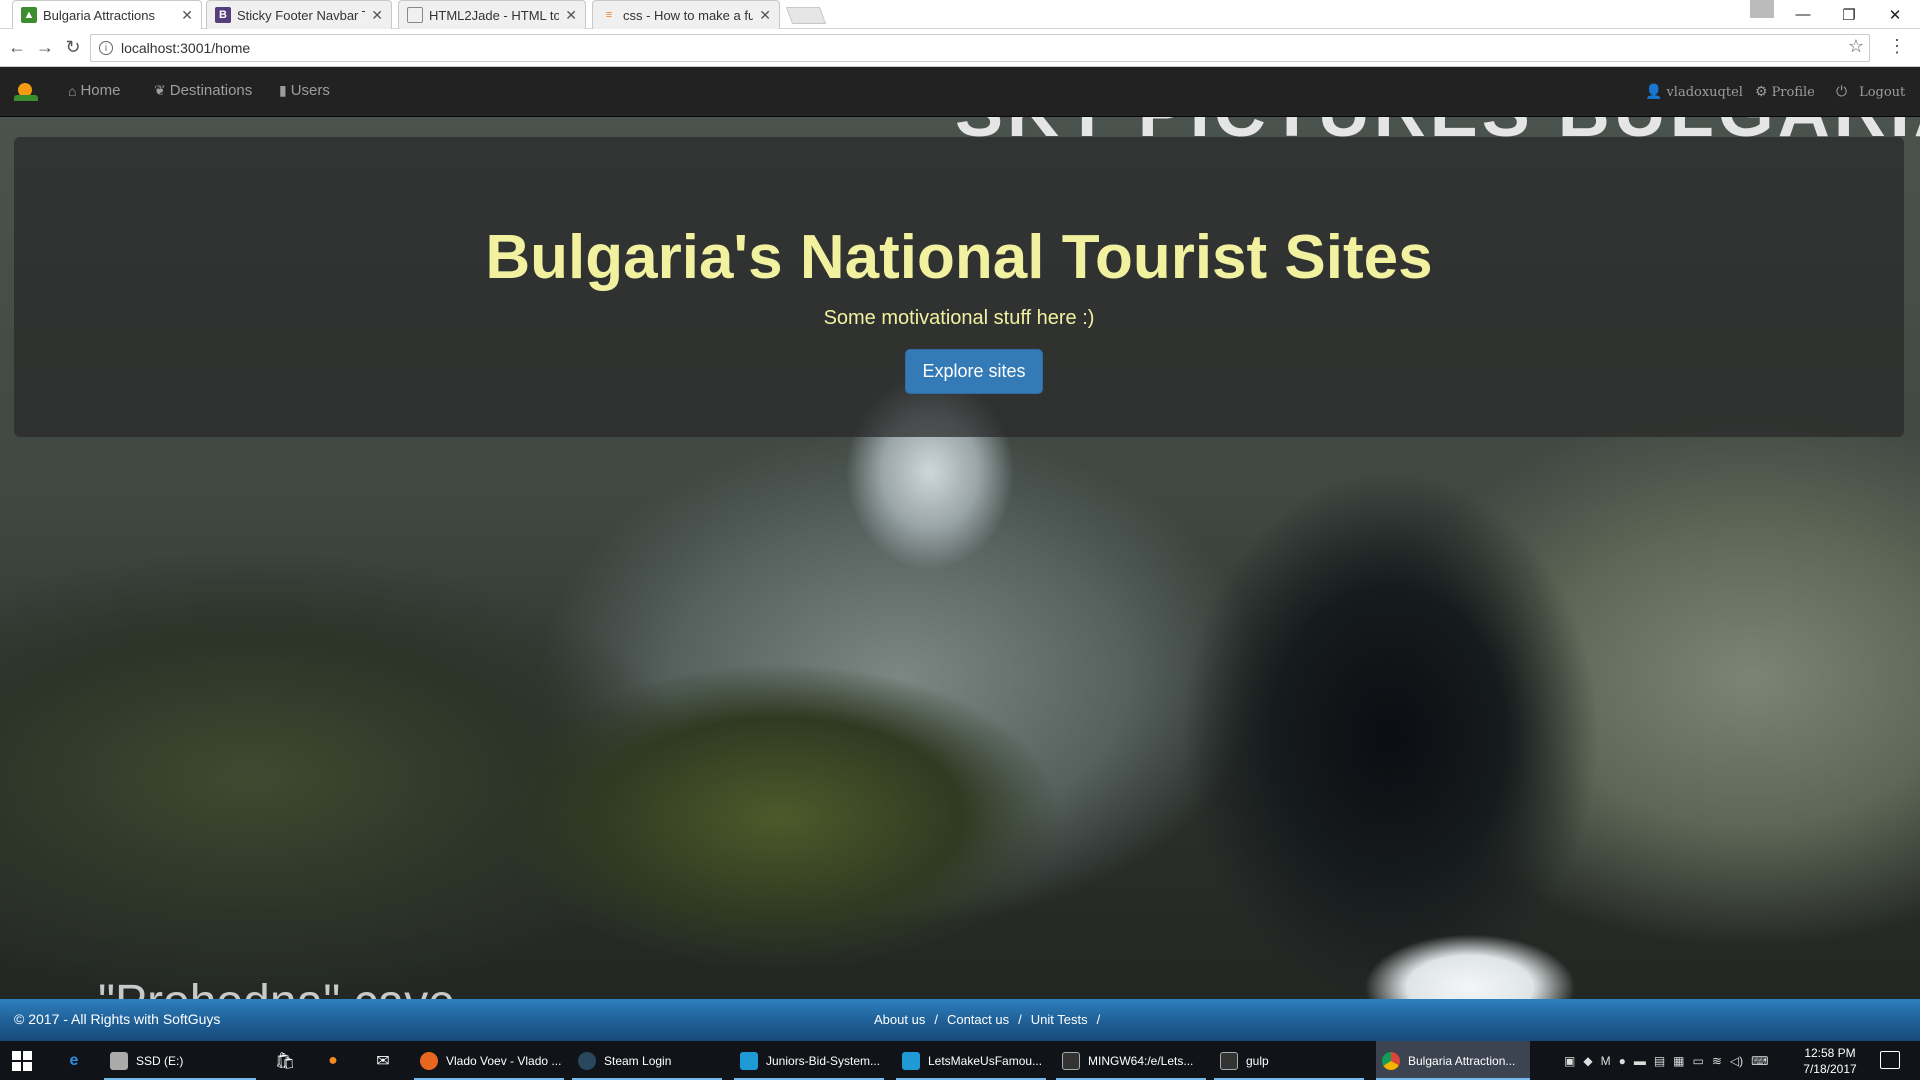 Image resolution: width=1920 pixels, height=1080 pixels. I want to click on footer-links: About us / Contact us / Unit Tests /, so click(987, 1019).